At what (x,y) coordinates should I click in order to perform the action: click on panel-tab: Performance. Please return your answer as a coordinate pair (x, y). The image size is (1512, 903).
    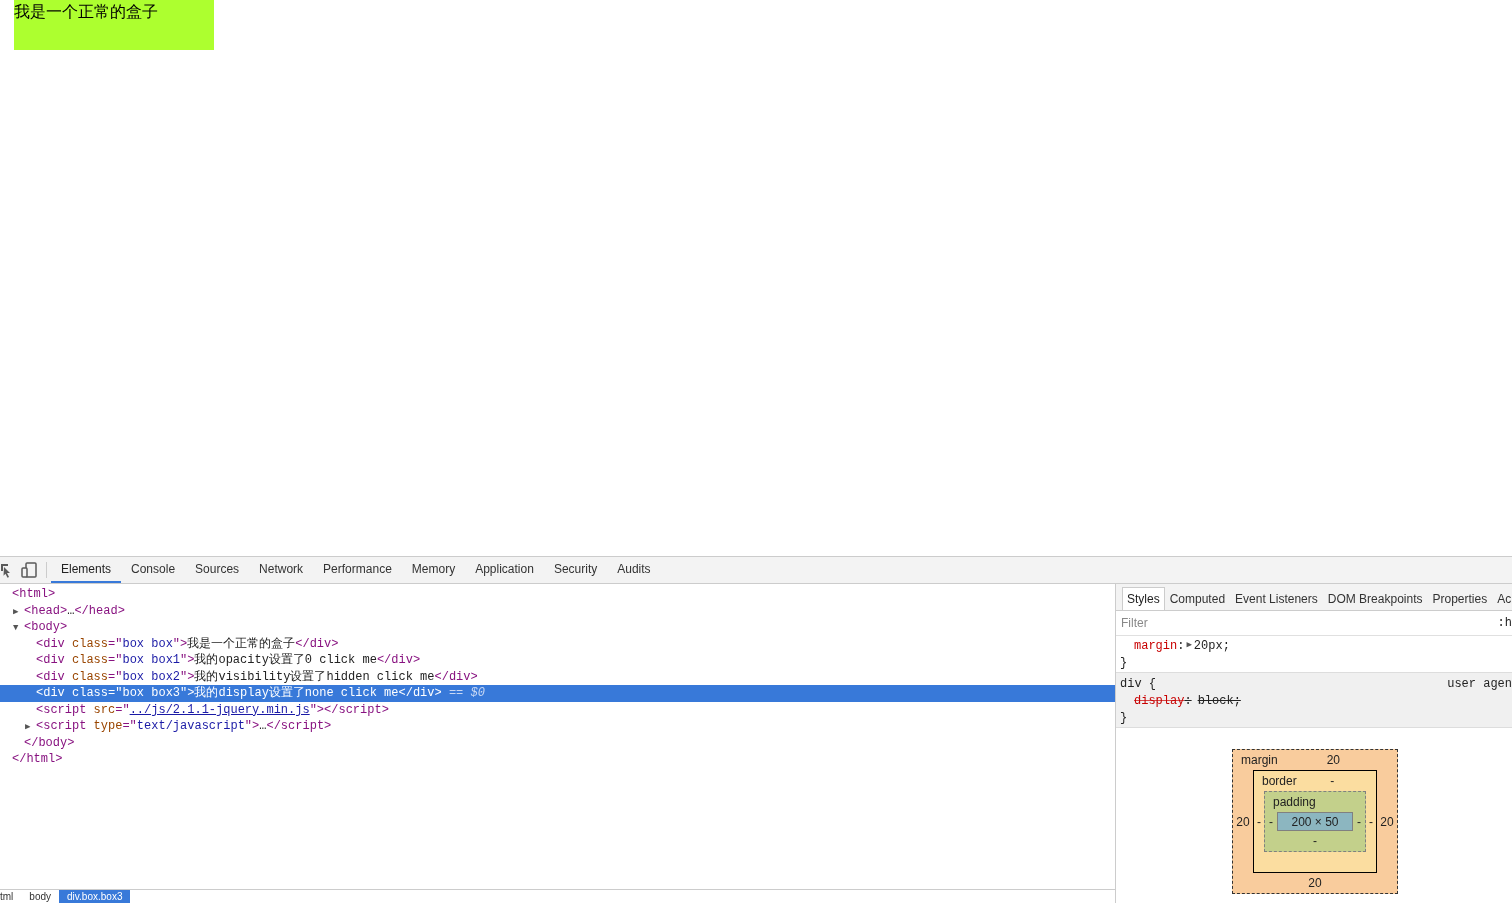
    Looking at the image, I should click on (357, 570).